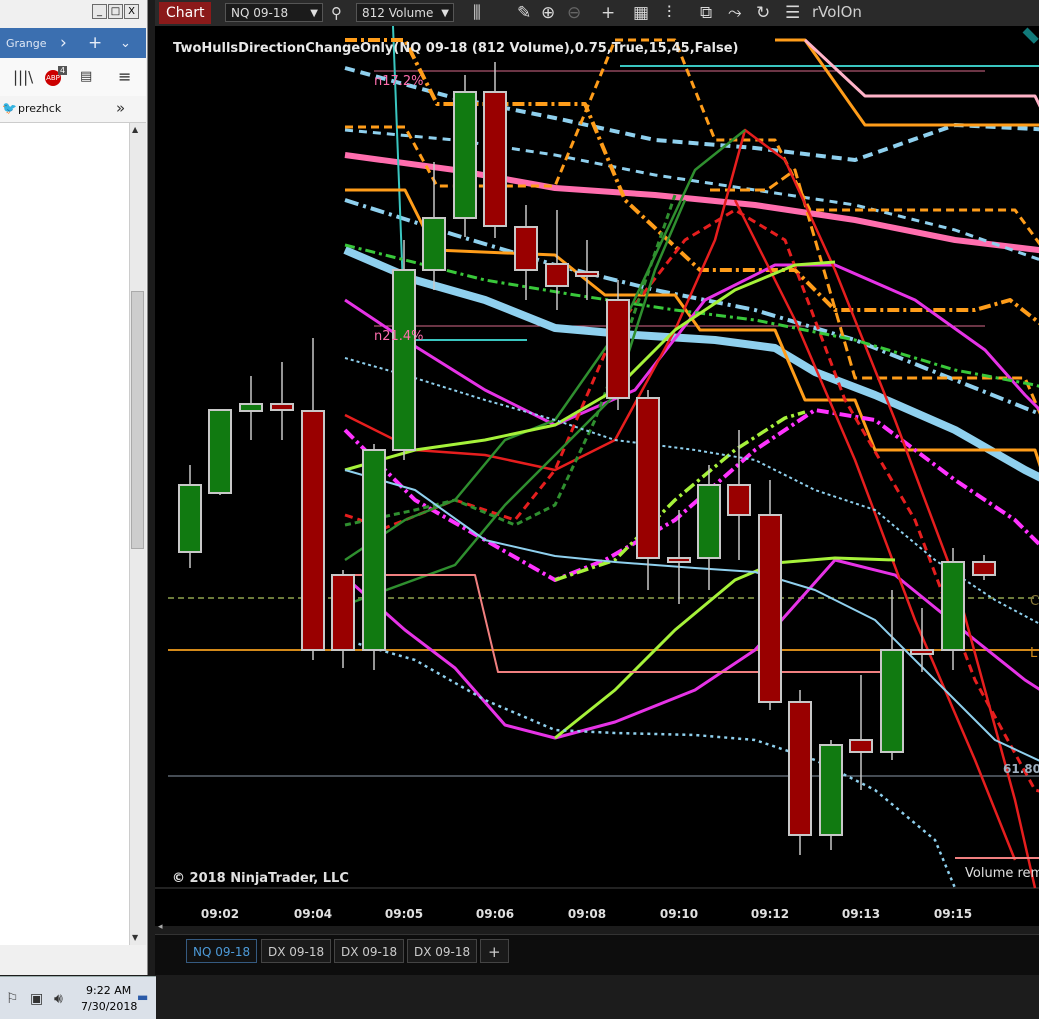  Describe the element at coordinates (548, 13) in the screenshot. I see `zoom-in-icon: ⊕` at that location.